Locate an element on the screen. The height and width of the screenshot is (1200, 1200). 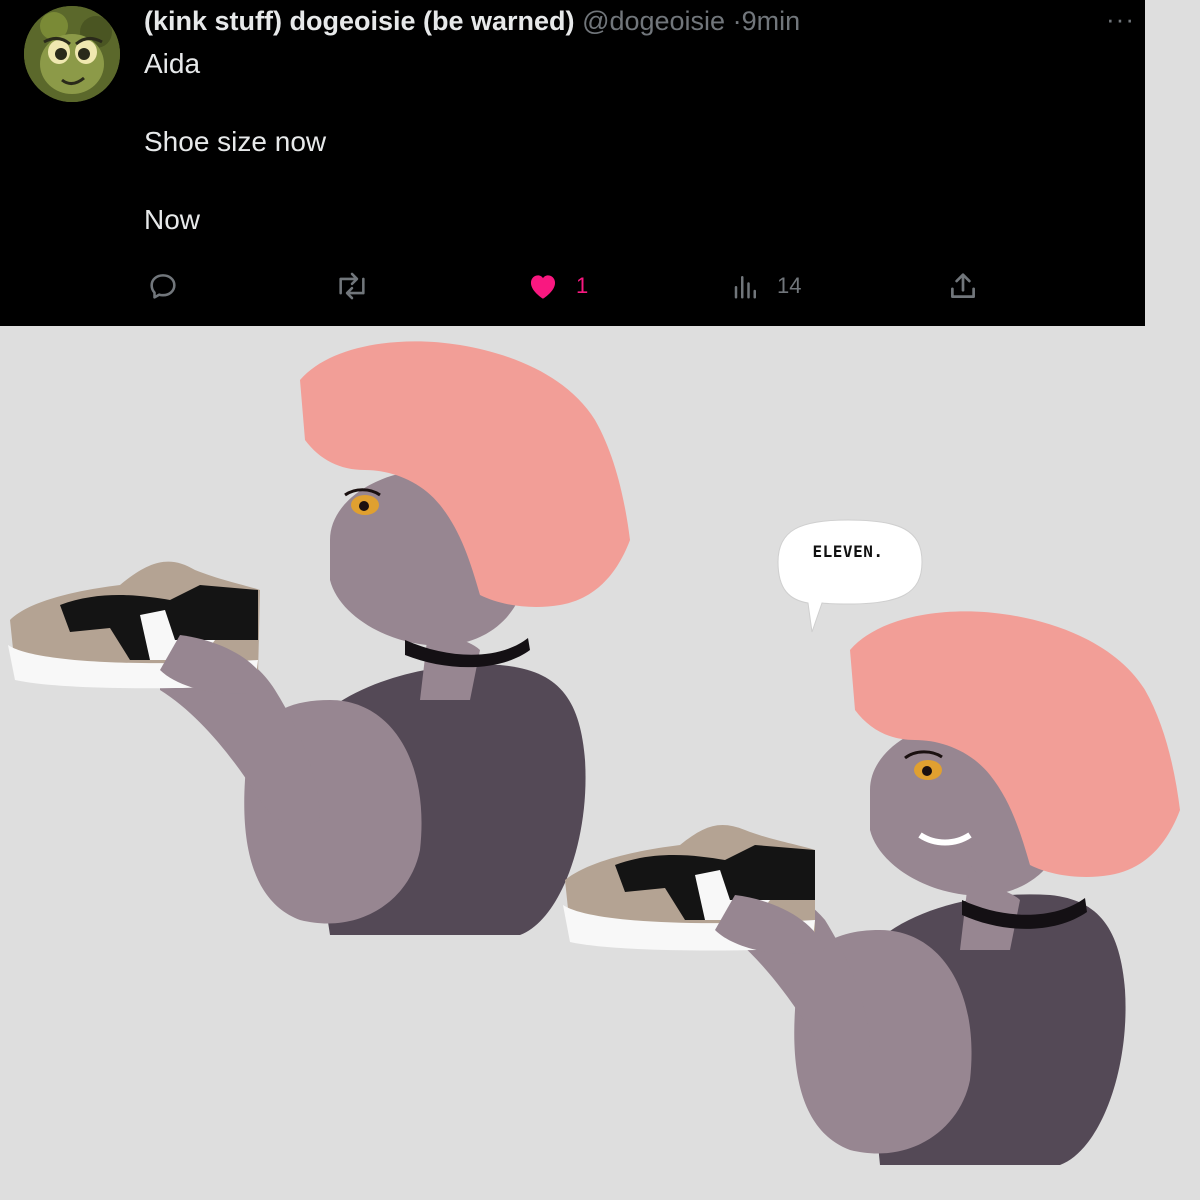
shoe-right is located at coordinates (694, 889).